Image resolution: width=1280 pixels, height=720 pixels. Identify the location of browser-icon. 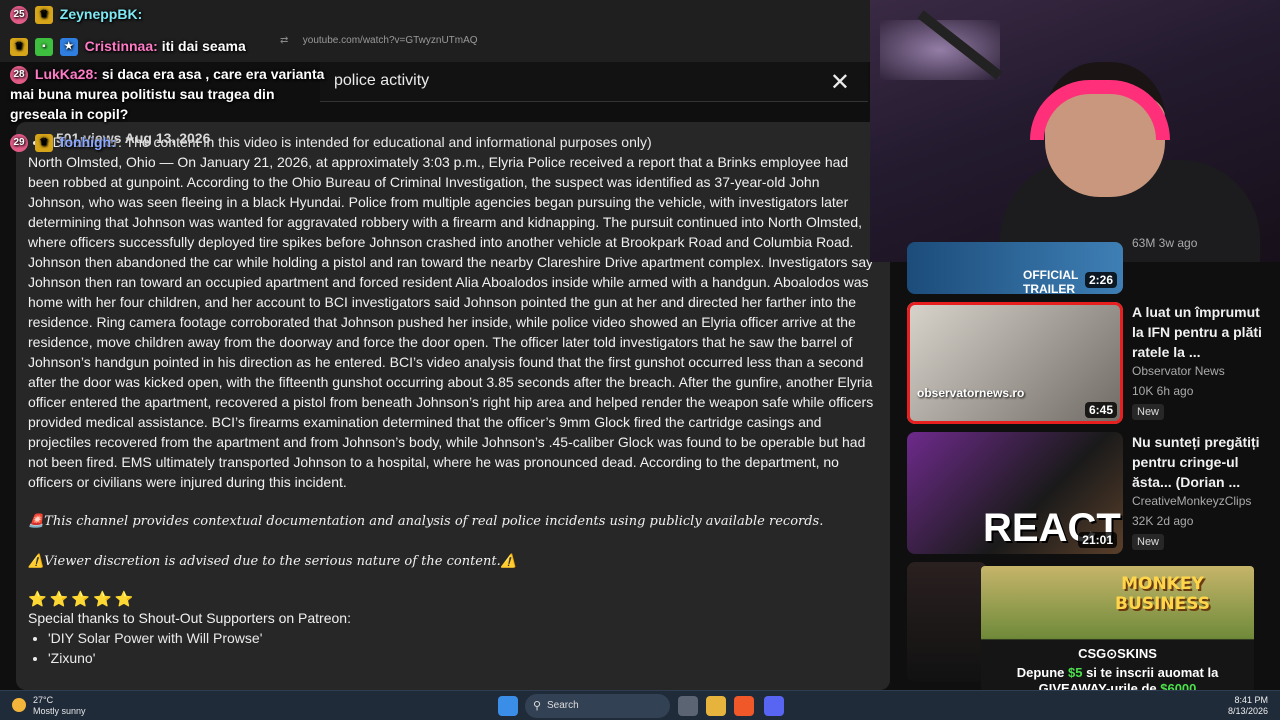
(744, 706).